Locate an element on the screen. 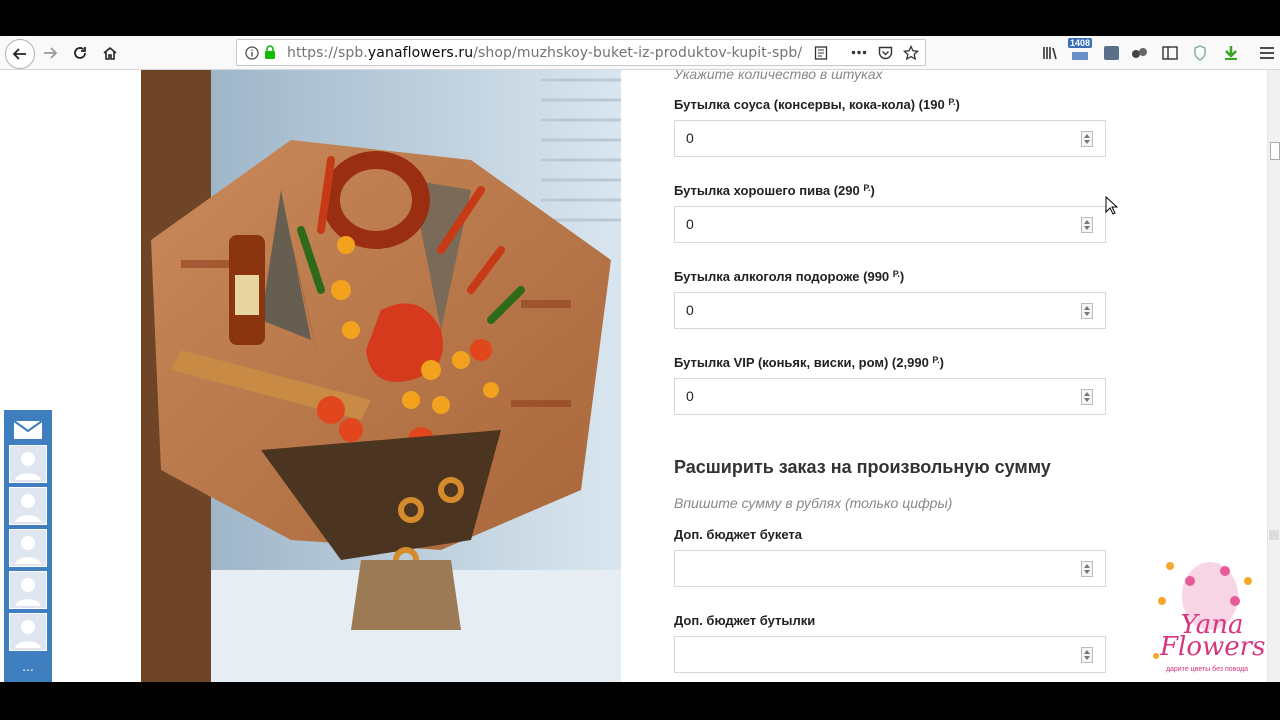 This screenshot has height=720, width=1280. quantity-hint: Укажите количество в штуках is located at coordinates (778, 76).